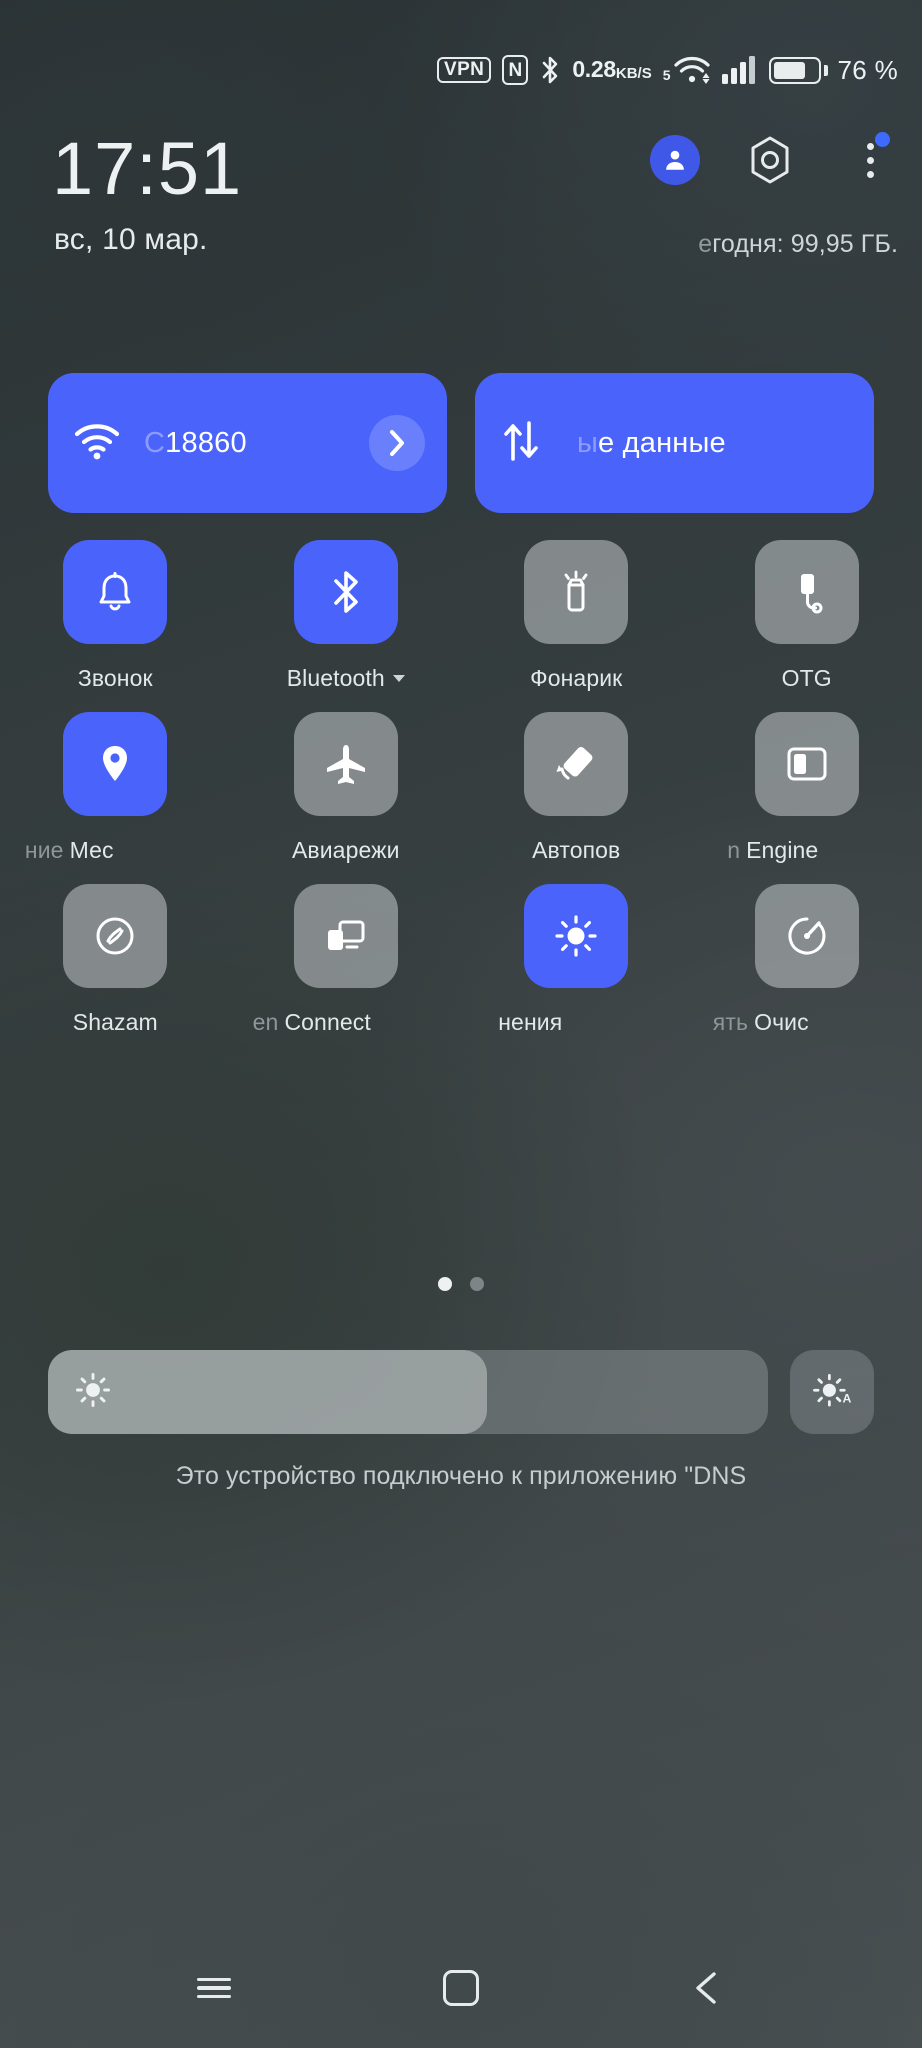 The image size is (922, 2048). What do you see at coordinates (806, 936) in the screenshot?
I see `optimize-icon` at bounding box center [806, 936].